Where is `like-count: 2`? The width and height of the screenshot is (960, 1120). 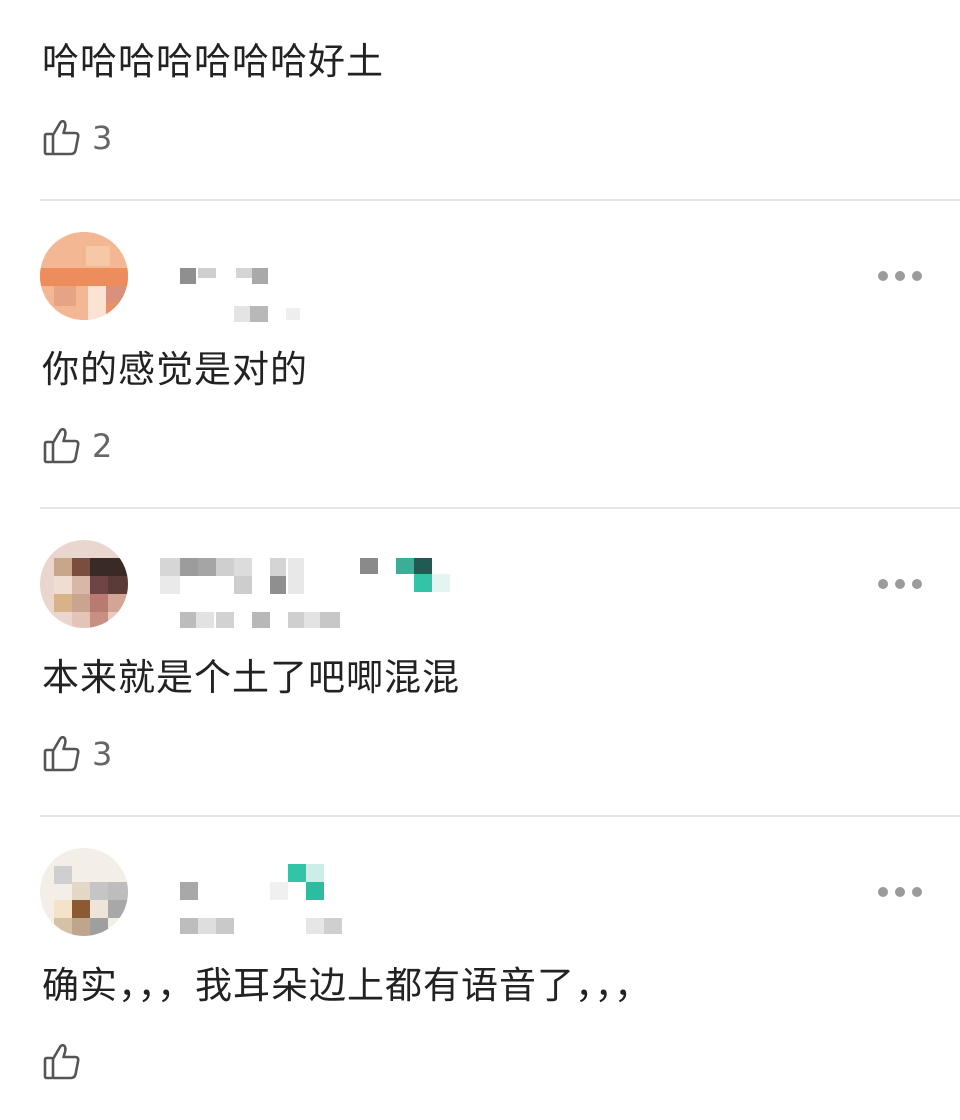 like-count: 2 is located at coordinates (102, 446).